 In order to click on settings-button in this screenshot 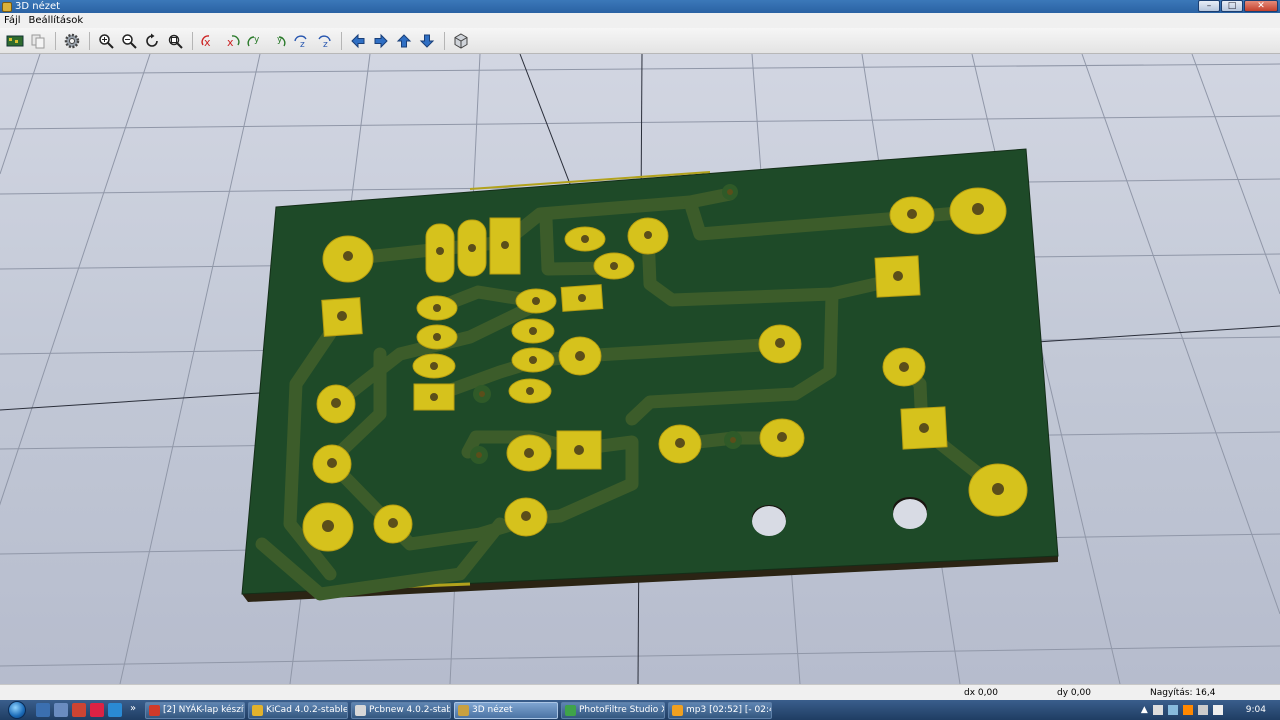, I will do `click(72, 41)`.